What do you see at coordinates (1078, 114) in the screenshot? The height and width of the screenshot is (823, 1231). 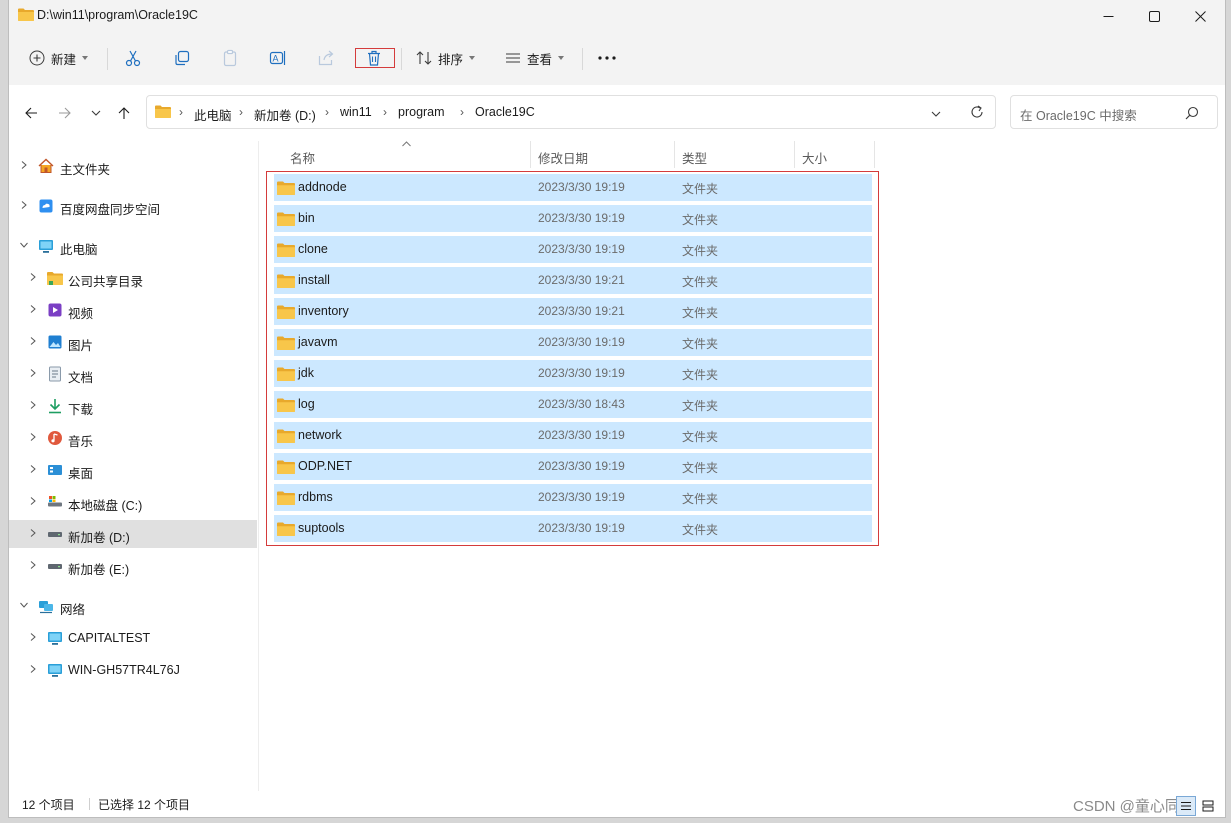 I see `search-input: 在 Oracle19C 中搜索` at bounding box center [1078, 114].